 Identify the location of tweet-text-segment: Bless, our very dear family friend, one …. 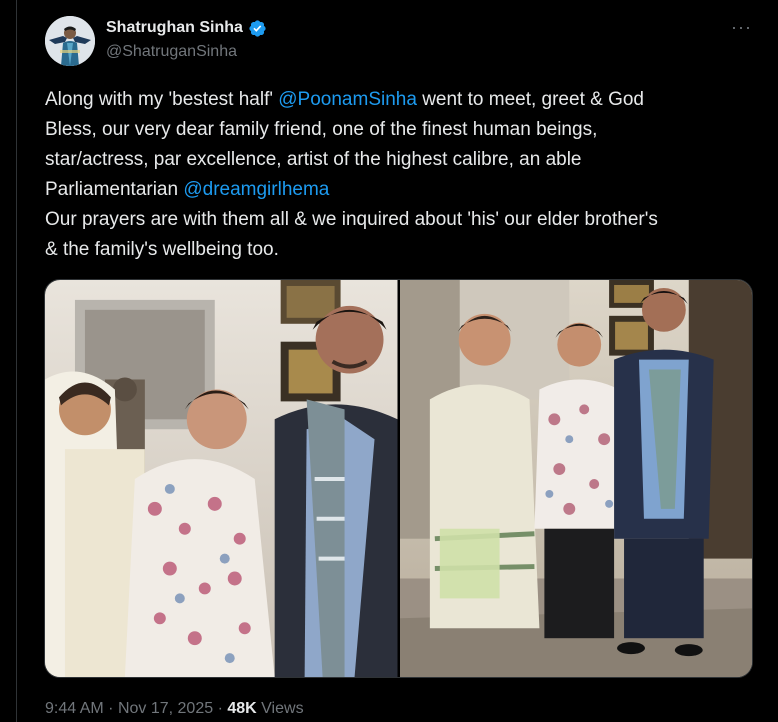
(321, 129).